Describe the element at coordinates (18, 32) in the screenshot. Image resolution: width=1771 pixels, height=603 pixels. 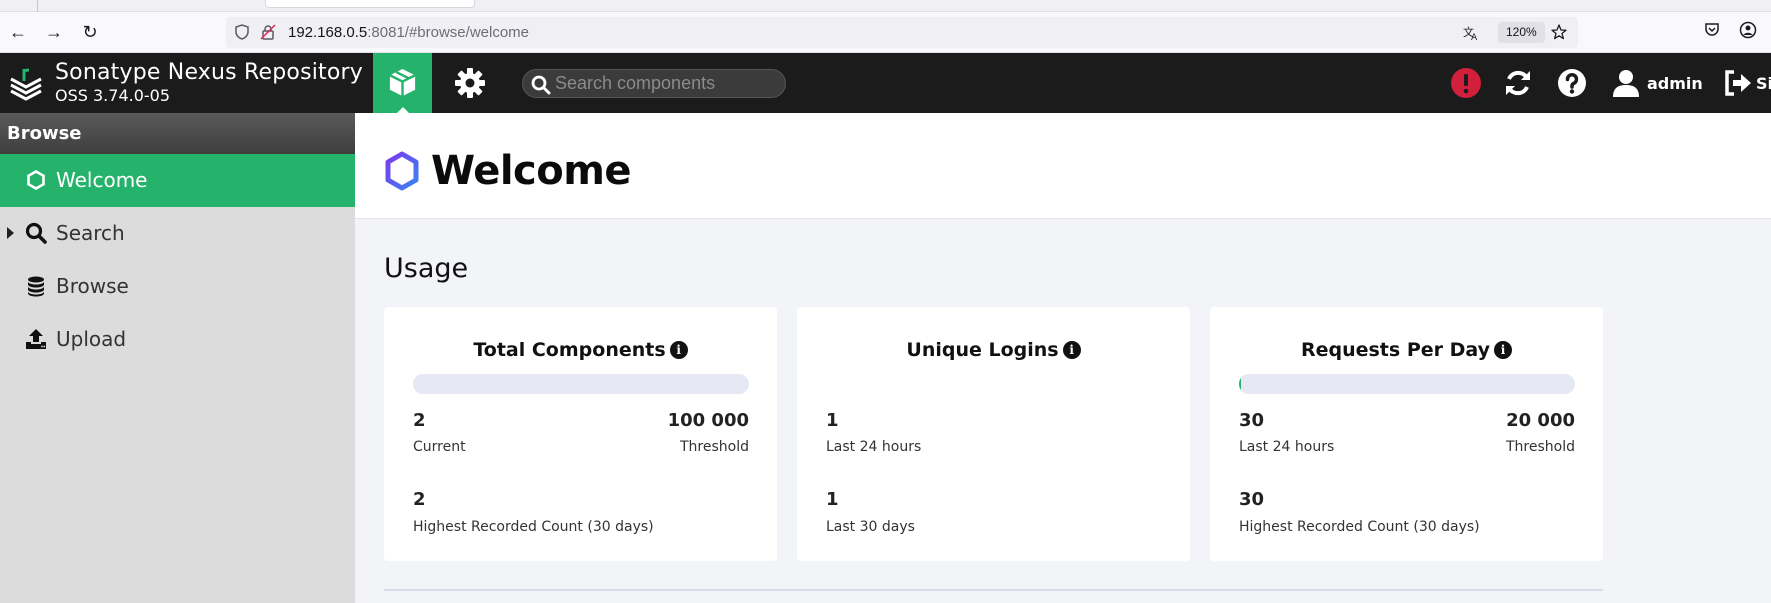
I see `back-arrow-icon: ←` at that location.